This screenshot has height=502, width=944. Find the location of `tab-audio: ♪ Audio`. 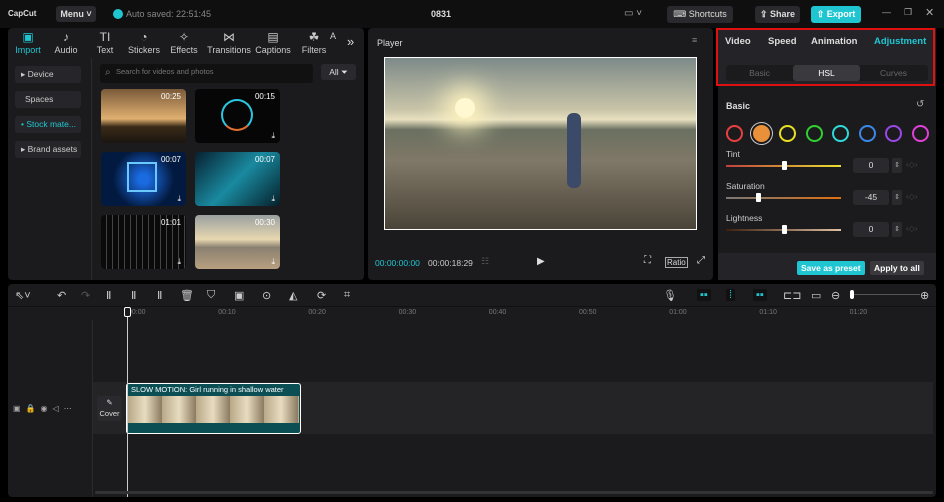

tab-audio: ♪ Audio is located at coordinates (66, 42).